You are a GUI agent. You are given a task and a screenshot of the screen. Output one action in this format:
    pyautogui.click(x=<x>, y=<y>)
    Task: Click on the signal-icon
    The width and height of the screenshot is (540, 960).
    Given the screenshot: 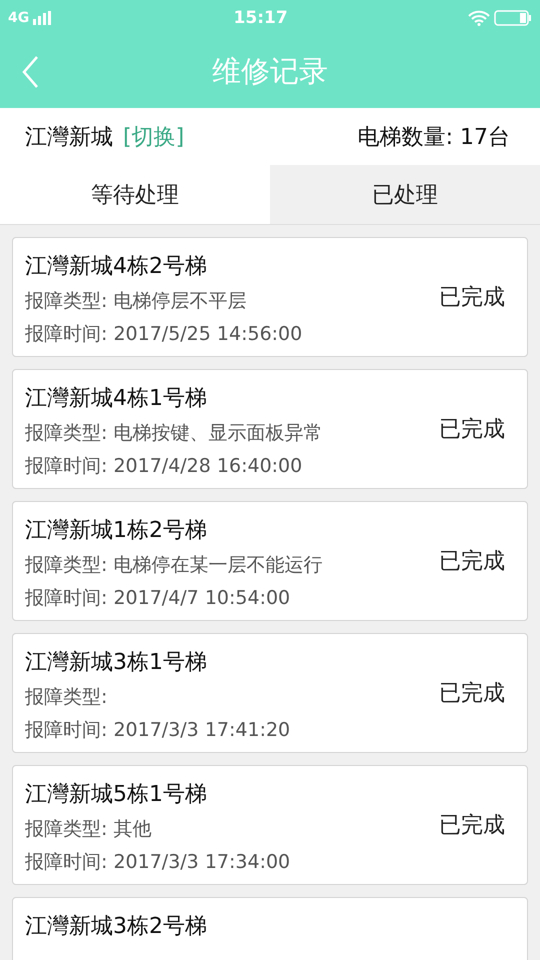 What is the action you would take?
    pyautogui.click(x=43, y=18)
    